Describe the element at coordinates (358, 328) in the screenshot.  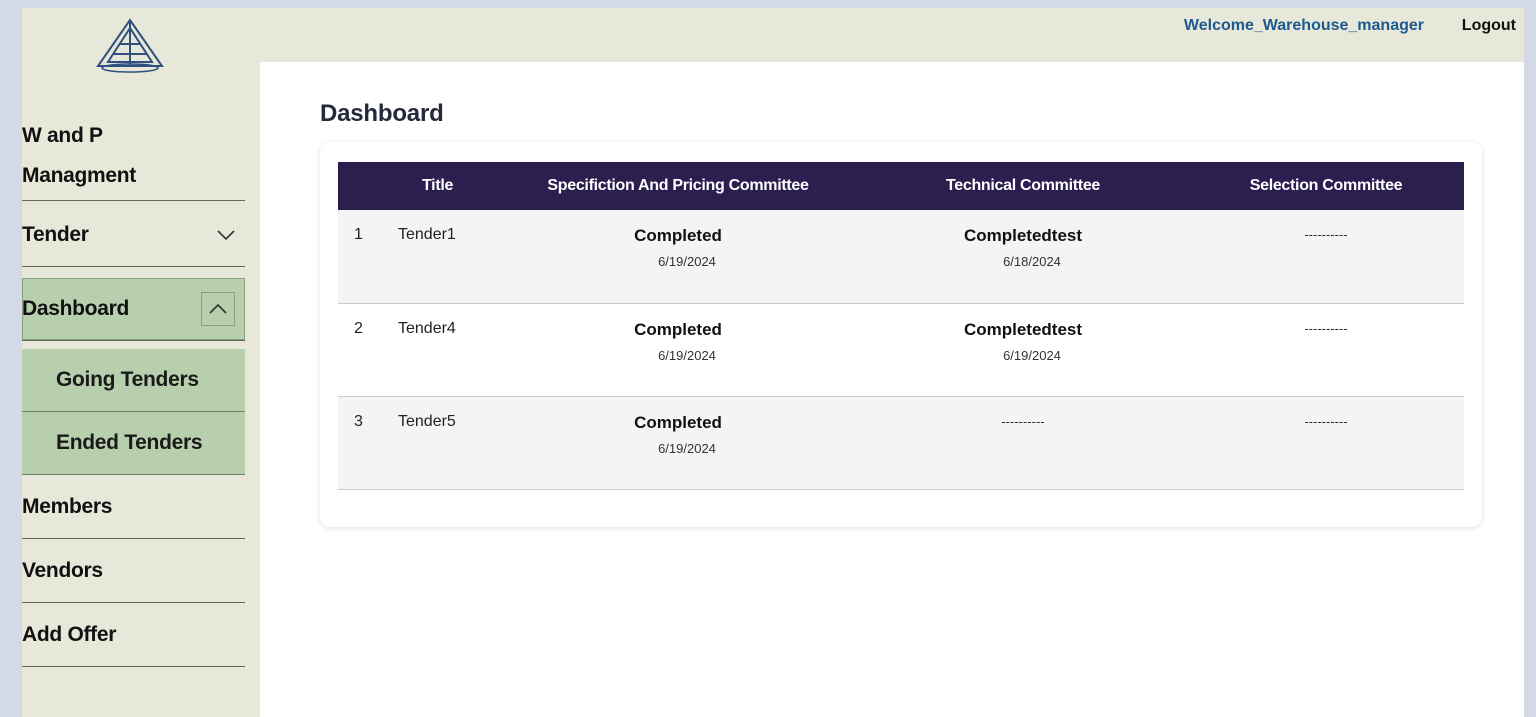
I see `row-number: 2` at that location.